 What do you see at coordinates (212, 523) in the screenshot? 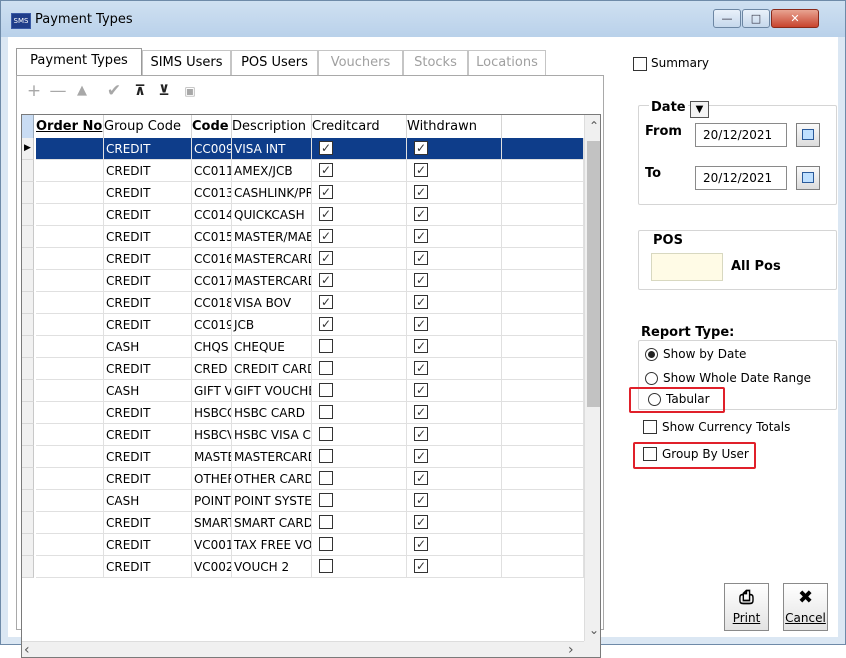
I see `cell-code: SMART` at bounding box center [212, 523].